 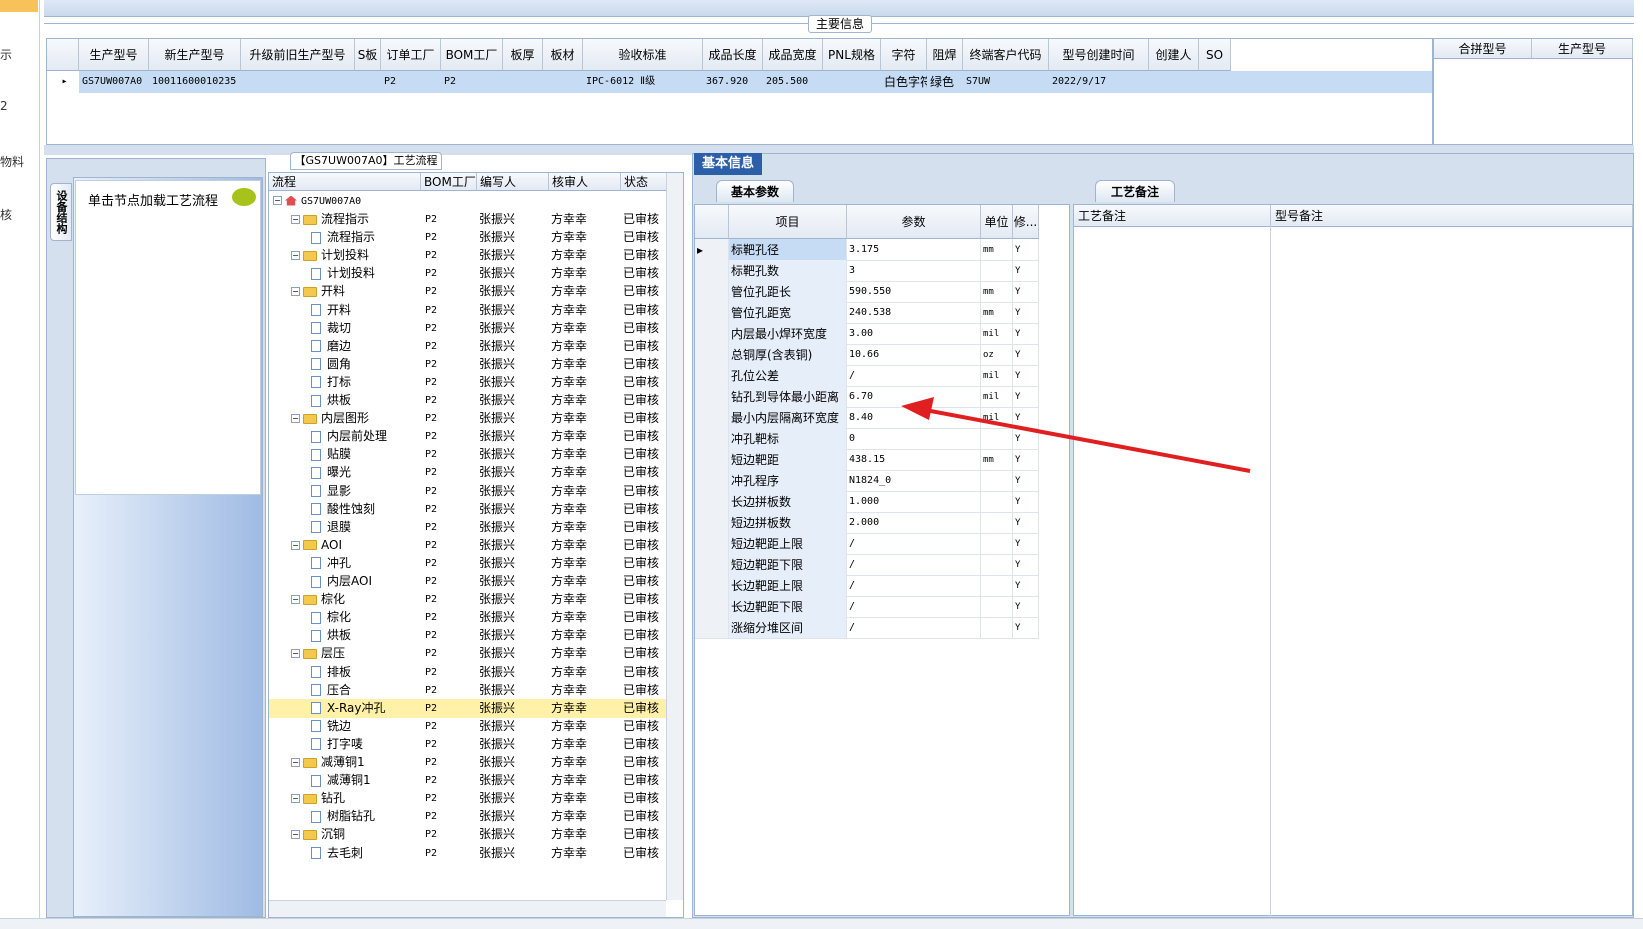 I want to click on main-cell: 白色字符, so click(x=904, y=82).